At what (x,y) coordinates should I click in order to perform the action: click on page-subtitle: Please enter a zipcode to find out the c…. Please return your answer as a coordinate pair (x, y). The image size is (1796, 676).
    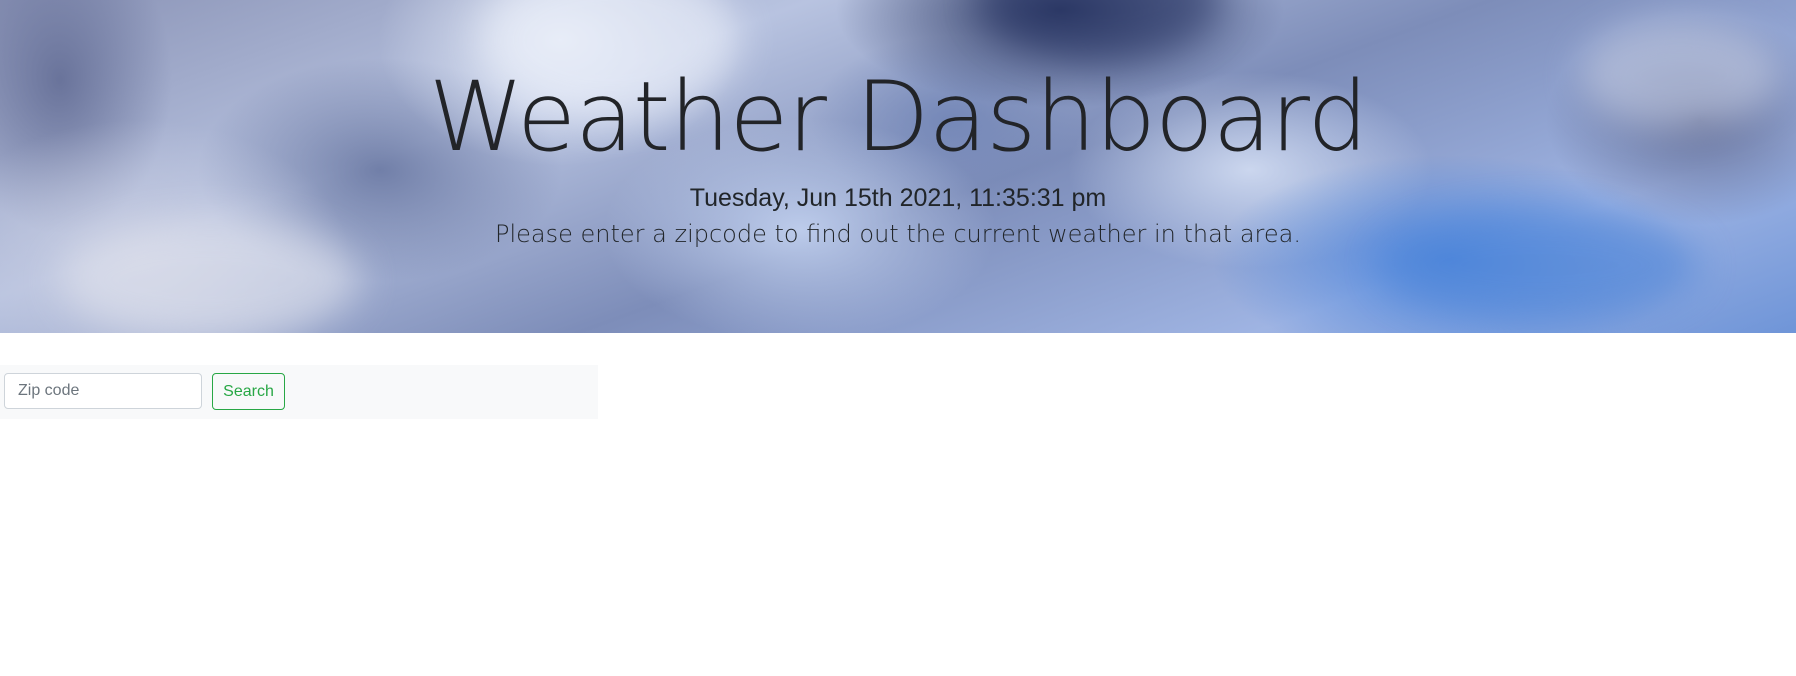
    Looking at the image, I should click on (897, 234).